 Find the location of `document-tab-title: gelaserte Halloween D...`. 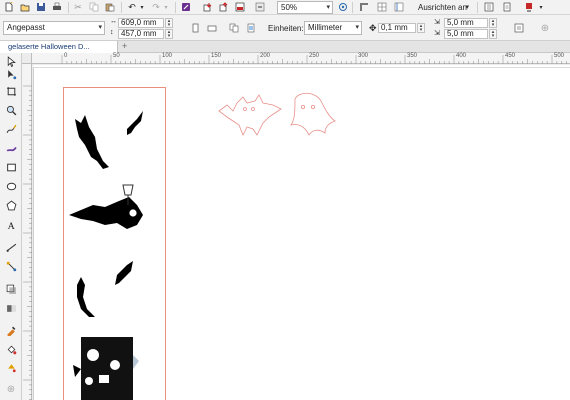

document-tab-title: gelaserte Halloween D... is located at coordinates (49, 46).